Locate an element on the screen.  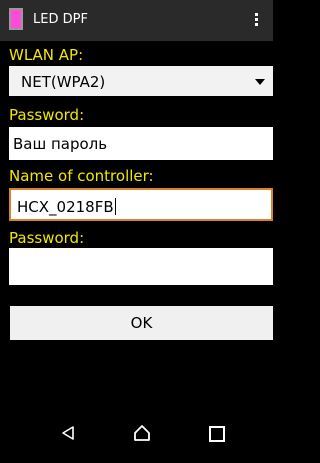
controller-name-value: HCX_0218FB is located at coordinates (65, 207).